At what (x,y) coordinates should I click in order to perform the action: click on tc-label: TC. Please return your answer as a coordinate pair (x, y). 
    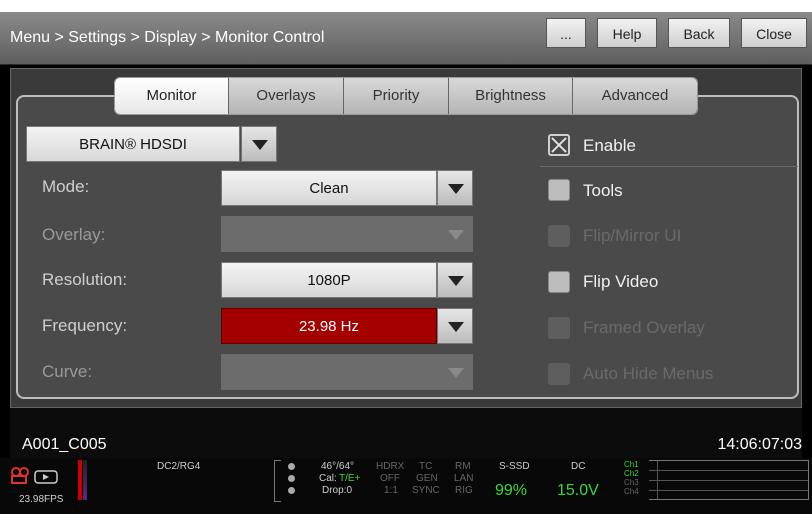
    Looking at the image, I should click on (426, 466).